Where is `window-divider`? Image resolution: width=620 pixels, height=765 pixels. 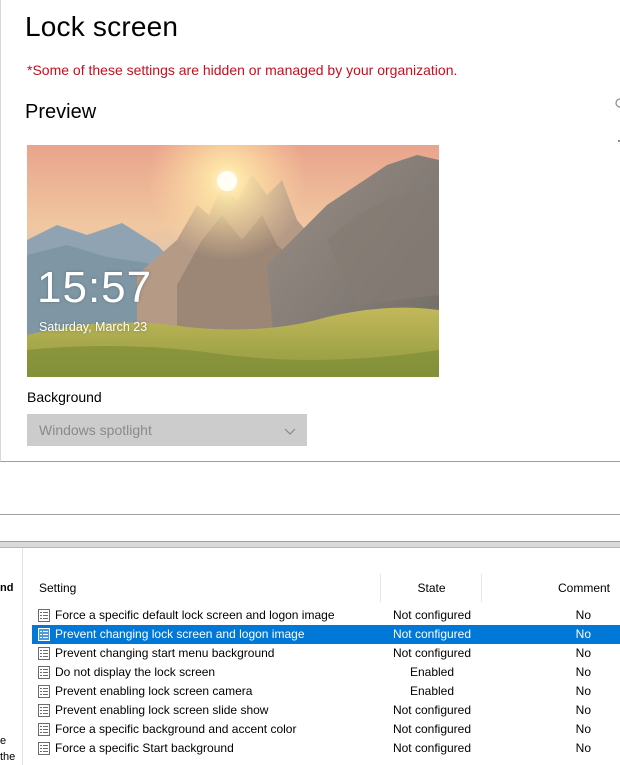 window-divider is located at coordinates (310, 514).